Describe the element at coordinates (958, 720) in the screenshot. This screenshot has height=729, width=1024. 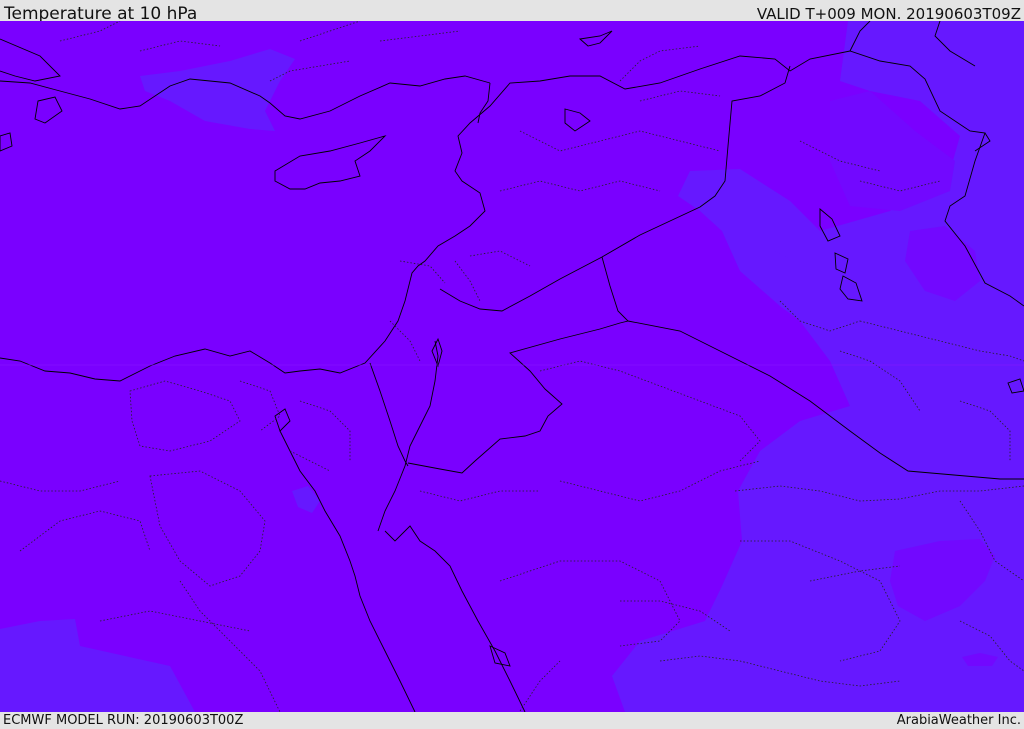
I see `credit-text: ArabiaWeather Inc.` at that location.